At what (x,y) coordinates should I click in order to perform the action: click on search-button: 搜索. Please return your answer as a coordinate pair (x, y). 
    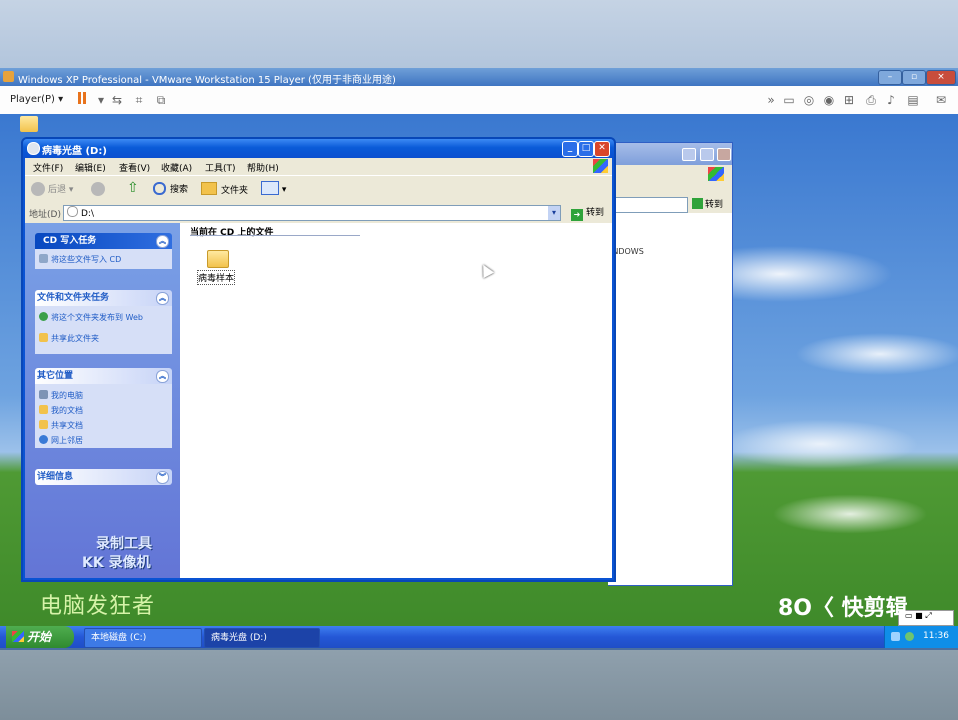
    Looking at the image, I should click on (170, 188).